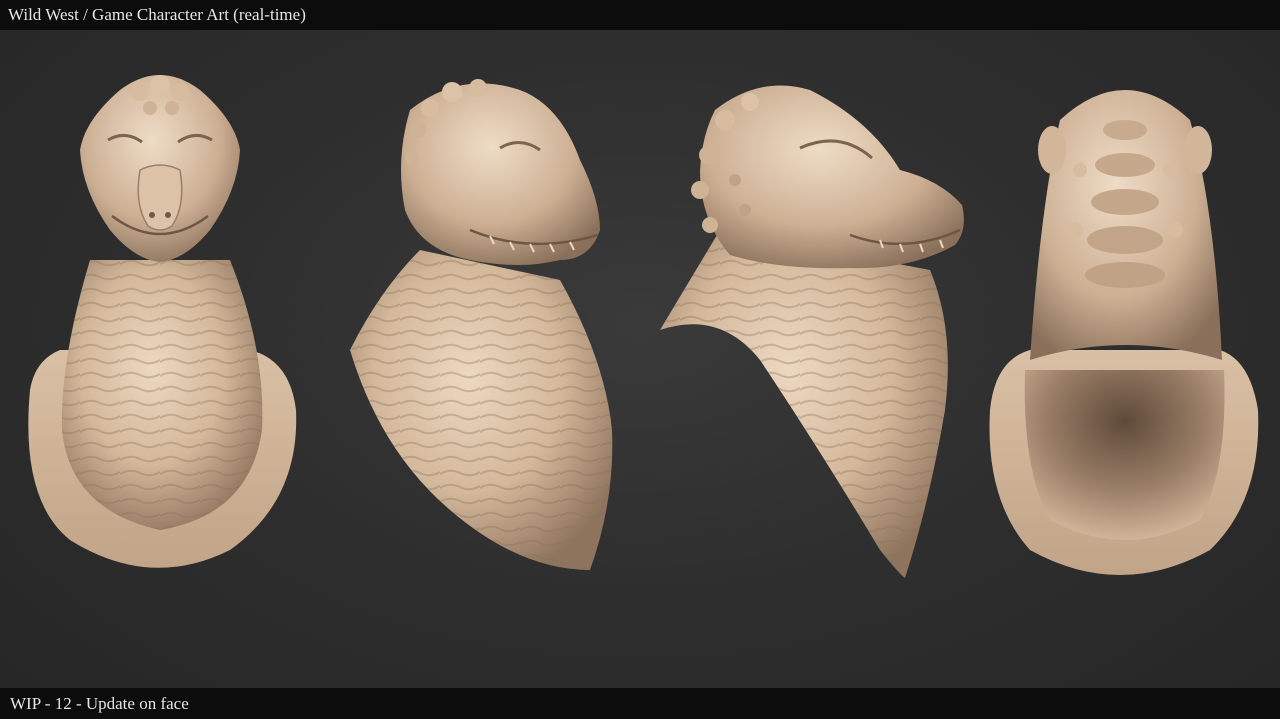 This screenshot has width=1280, height=719. What do you see at coordinates (1124, 332) in the screenshot?
I see `back-bottom-view` at bounding box center [1124, 332].